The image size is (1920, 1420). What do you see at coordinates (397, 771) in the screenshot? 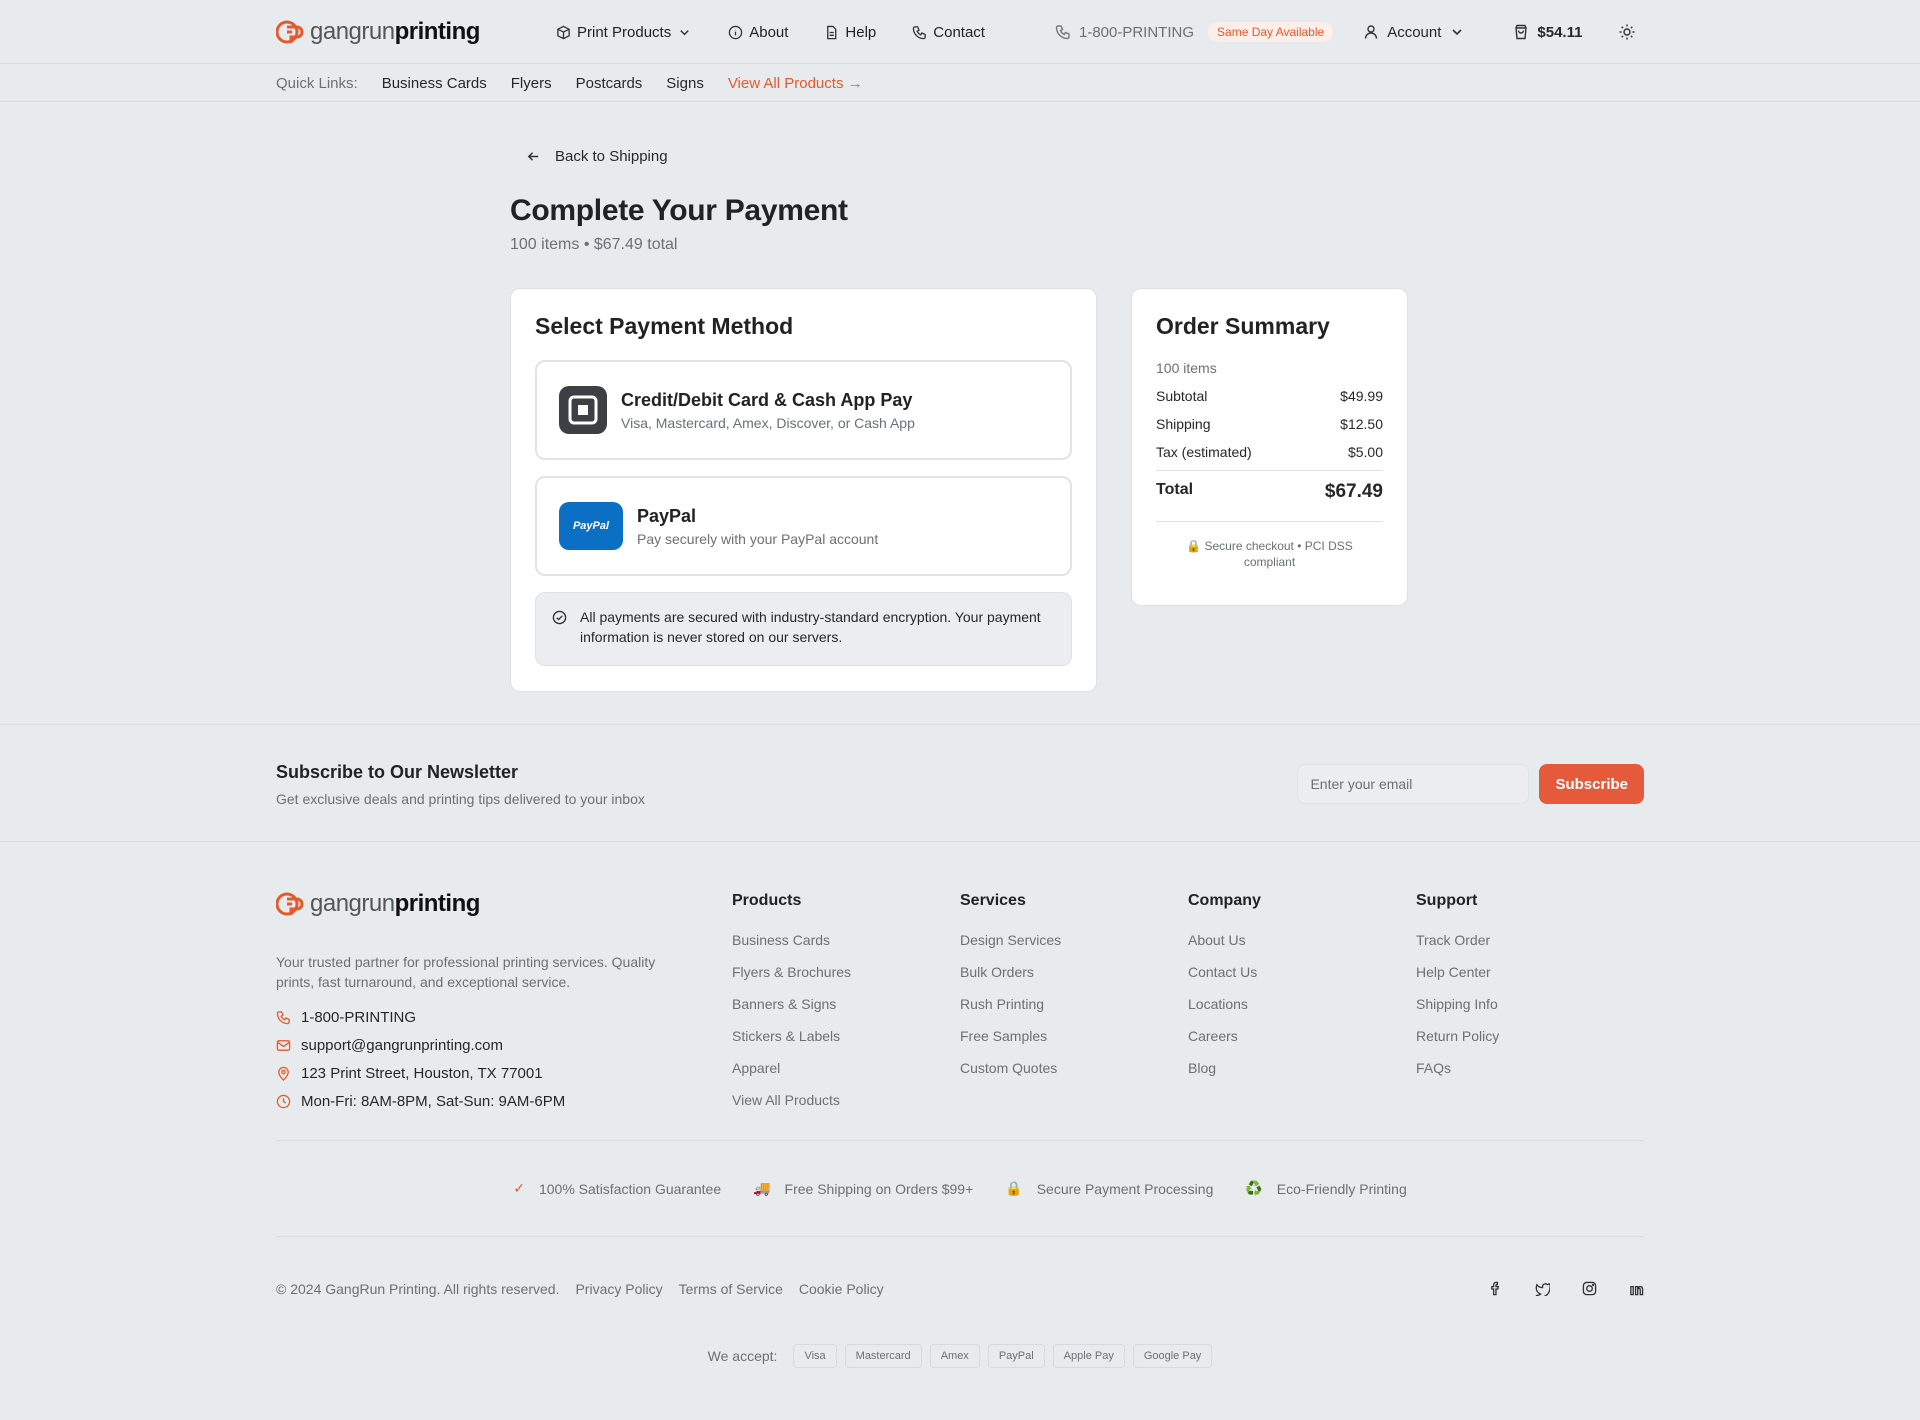
I see `newsletter-title: Subscribe to Our Newsletter` at bounding box center [397, 771].